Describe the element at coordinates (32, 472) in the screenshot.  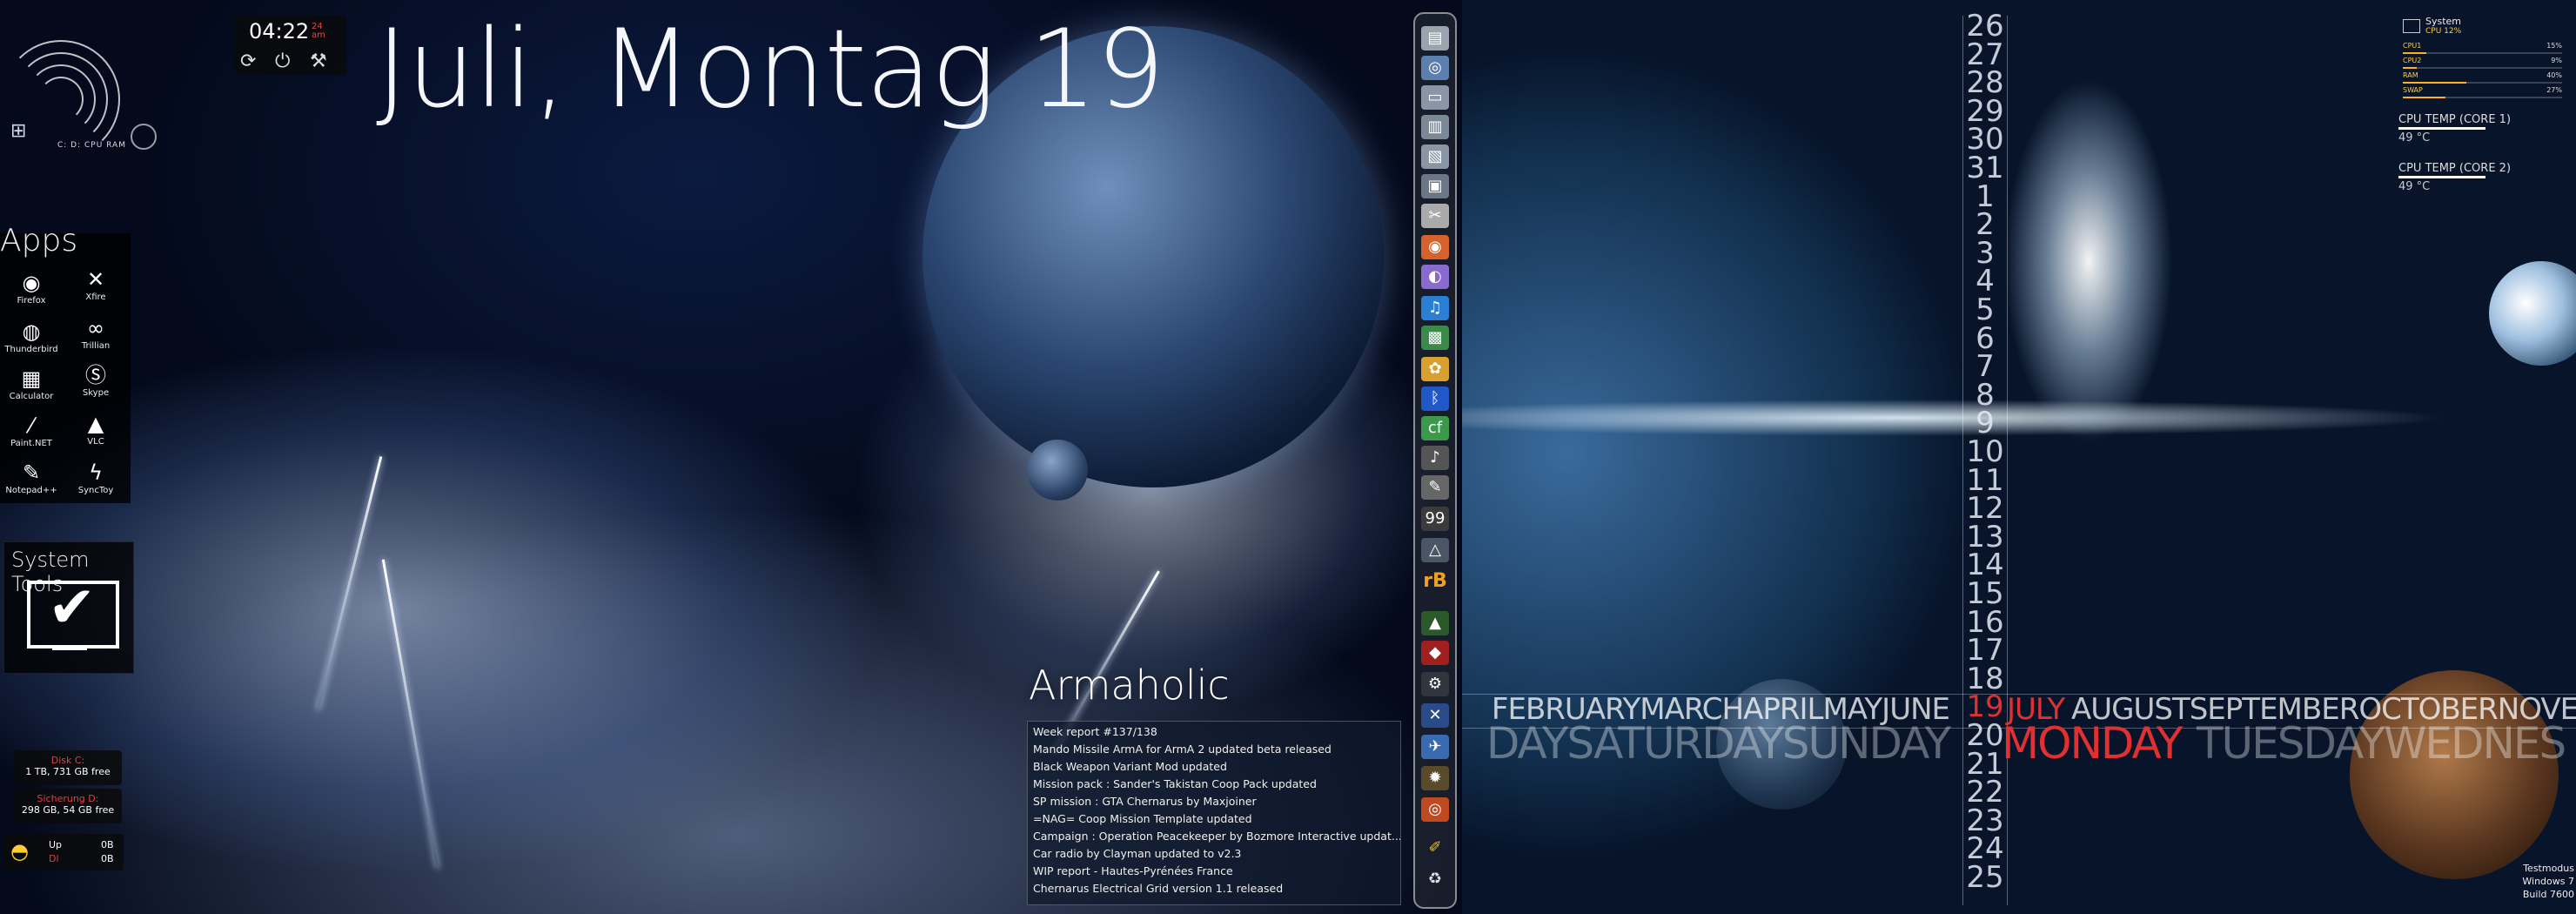
I see `notepad-icon: ✎` at that location.